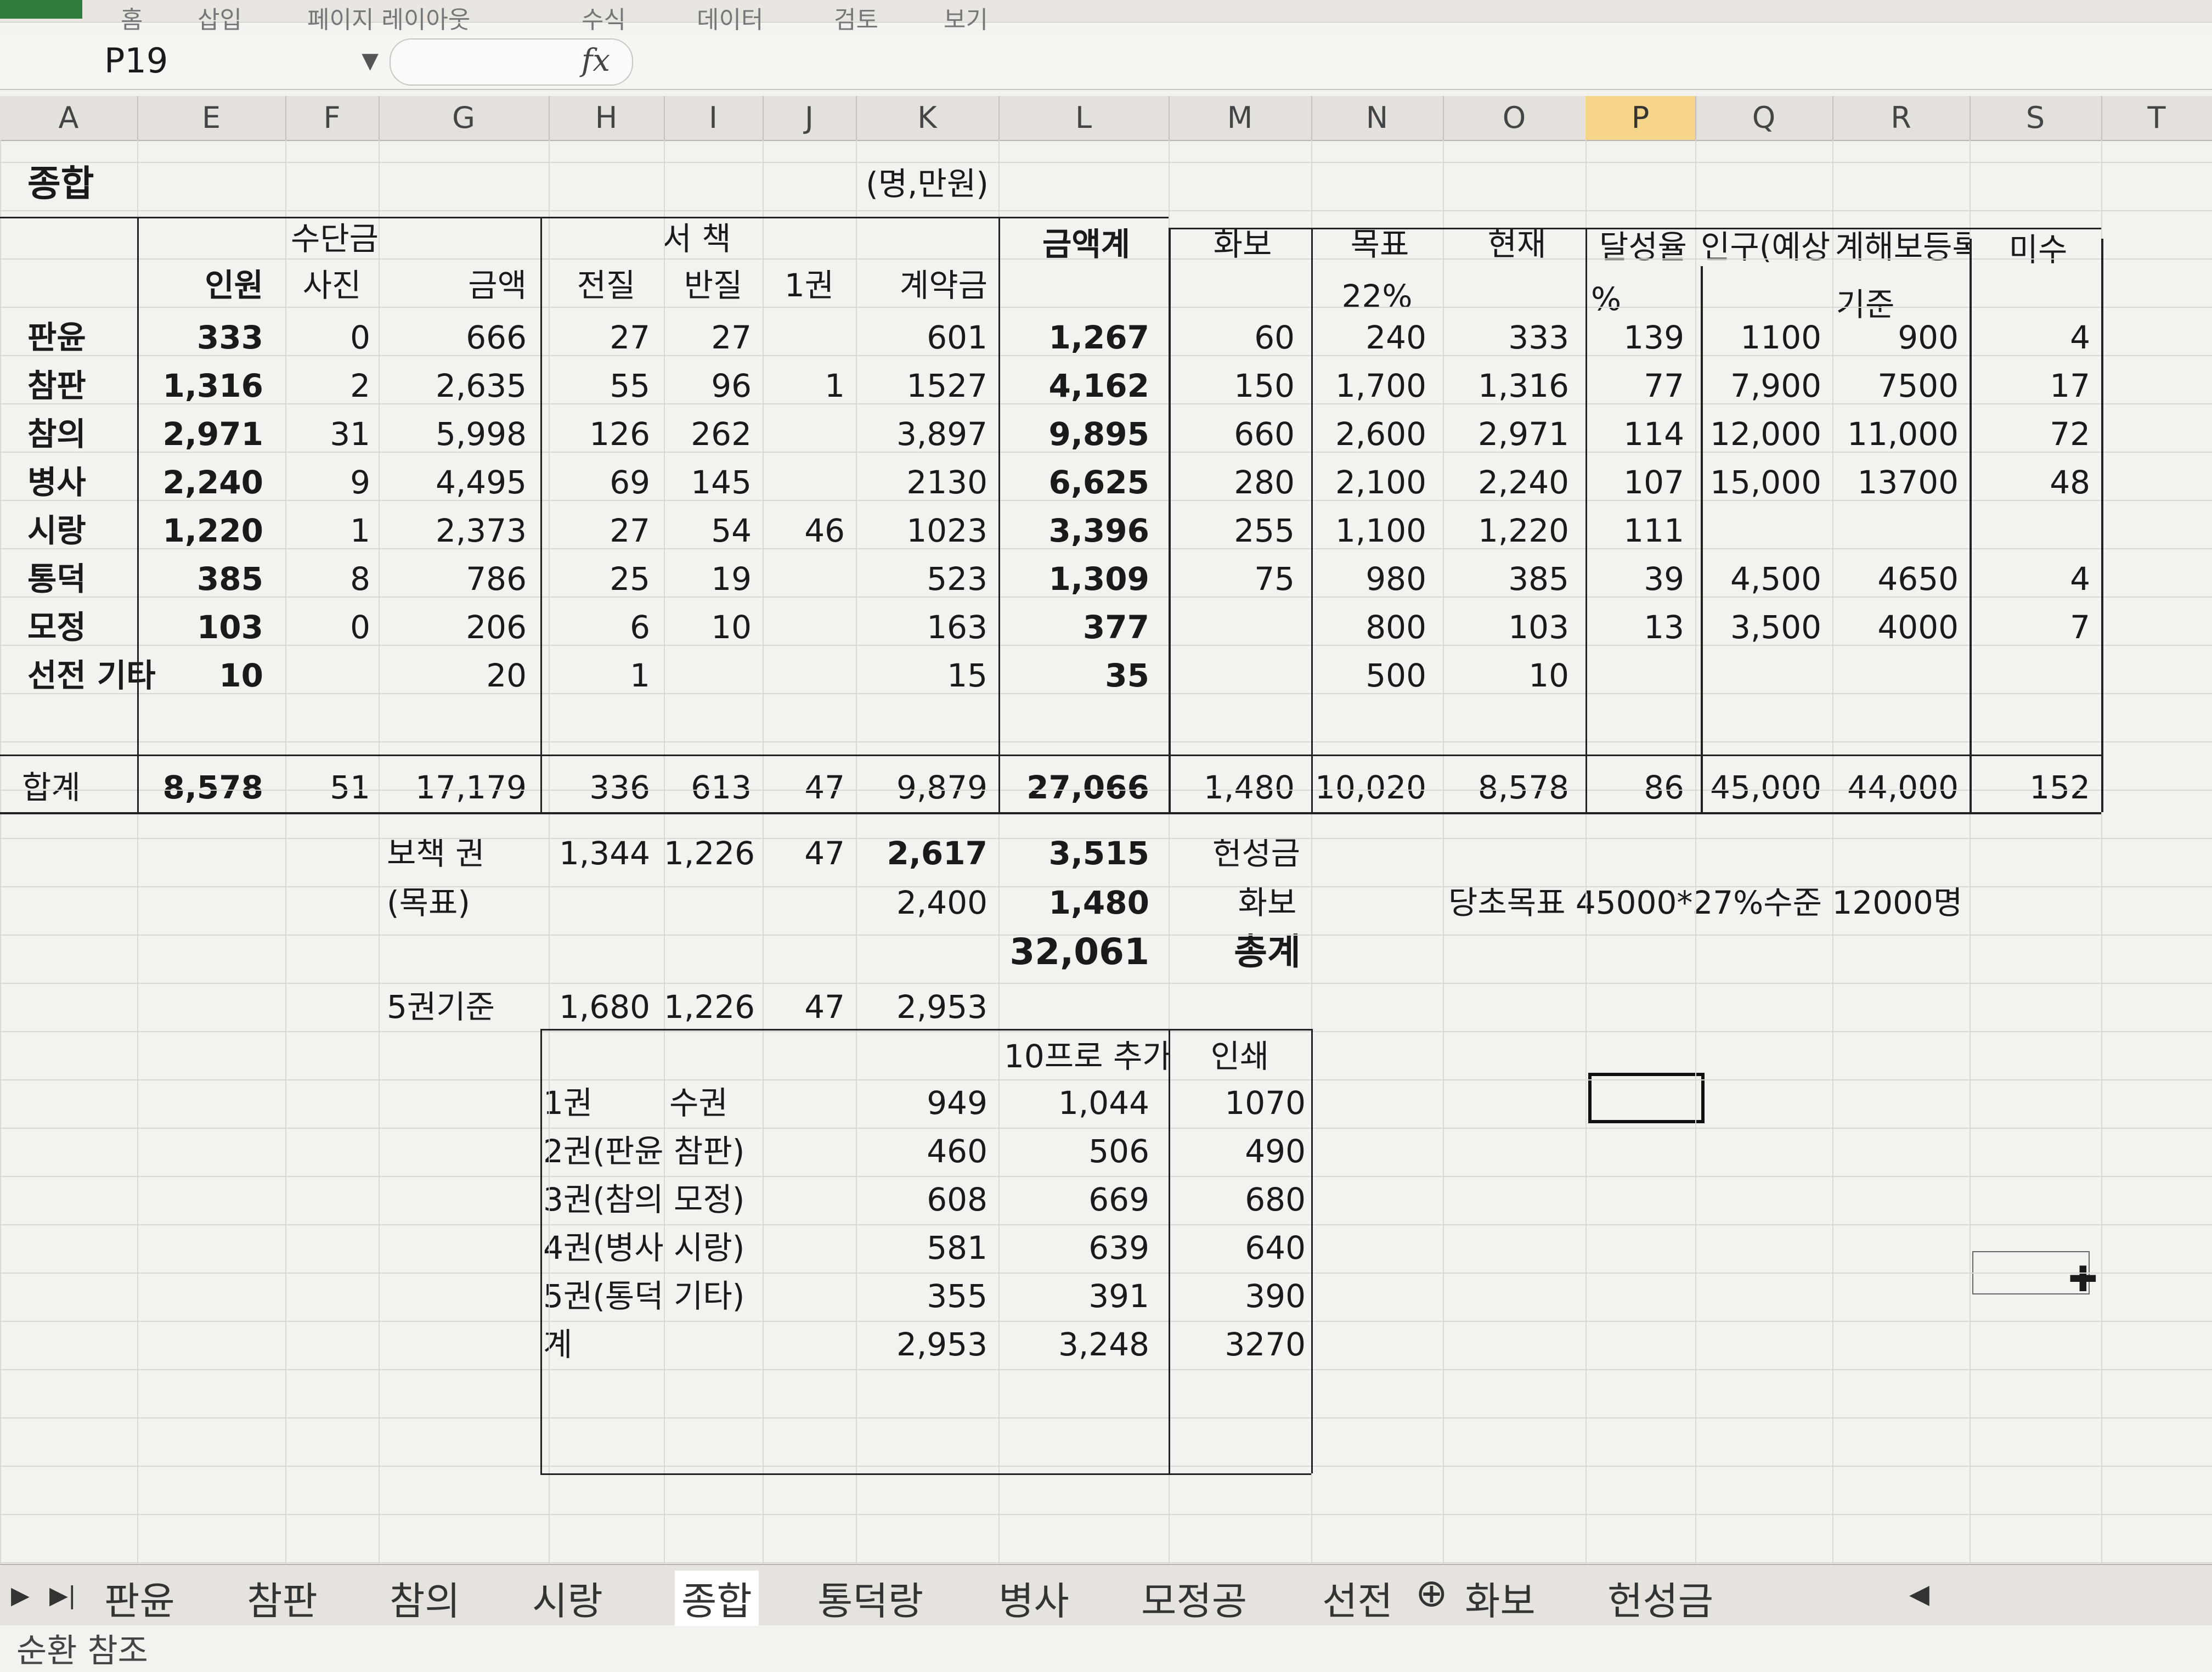  What do you see at coordinates (1358, 1598) in the screenshot?
I see `sheet-tab: 선전` at bounding box center [1358, 1598].